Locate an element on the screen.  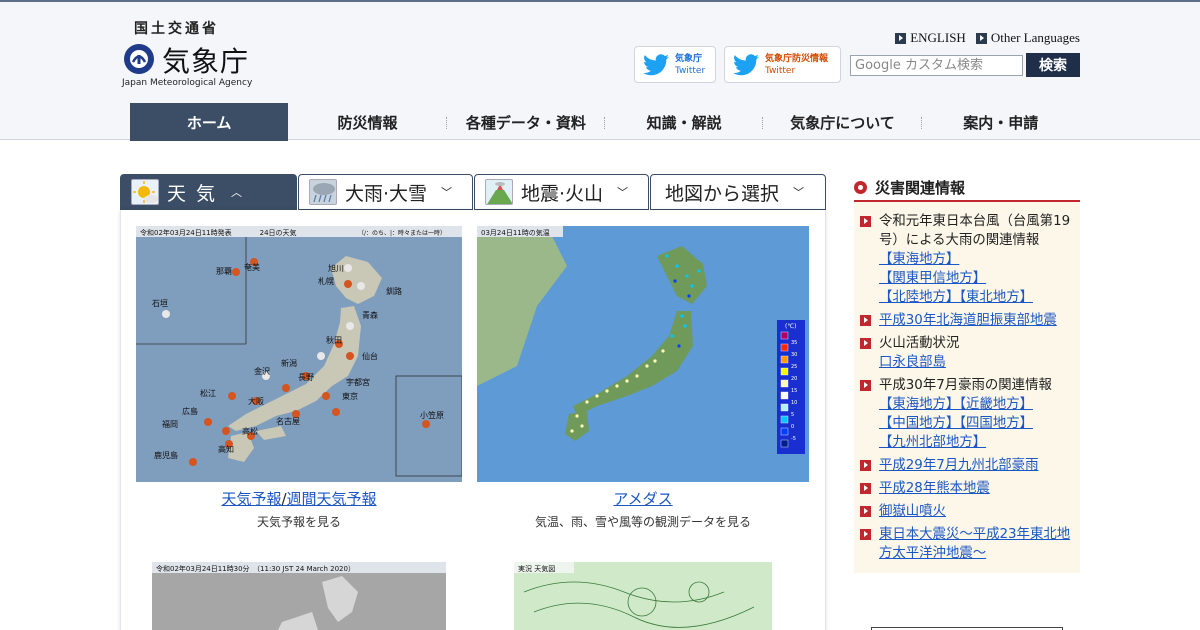
amedas-link: アメダス is located at coordinates (643, 498).